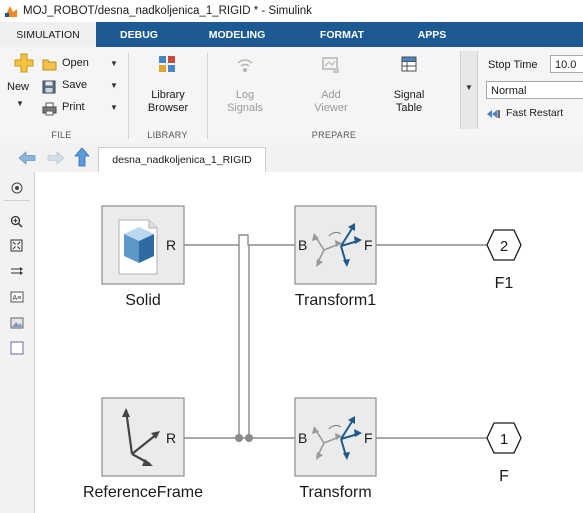 The width and height of the screenshot is (583, 513). I want to click on transform-port-f: F, so click(368, 438).